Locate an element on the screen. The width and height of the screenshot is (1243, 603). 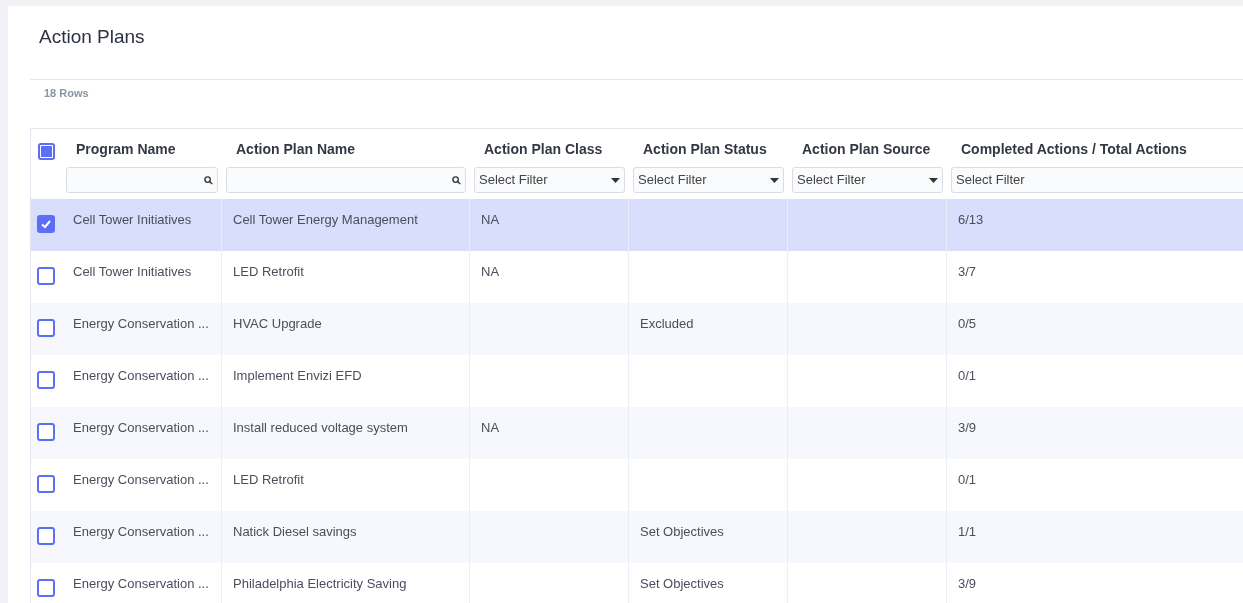
table-row: Cell Tower Initiatives Cell Tower Energy Management NA 6/13 is located at coordinates (637, 225).